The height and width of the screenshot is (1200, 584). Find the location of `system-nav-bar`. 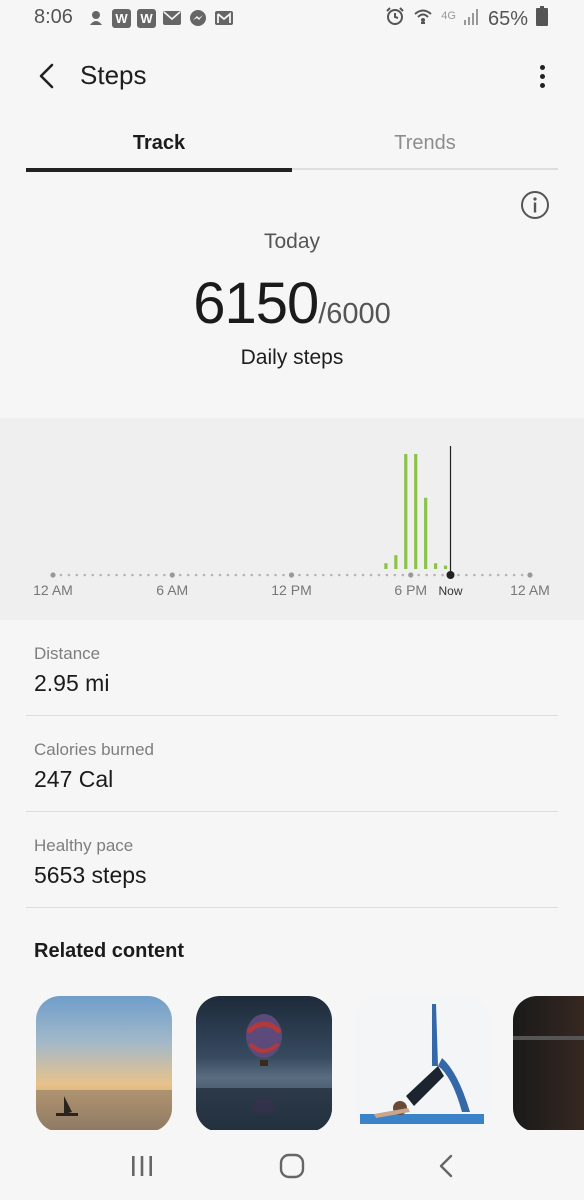

system-nav-bar is located at coordinates (292, 1165).